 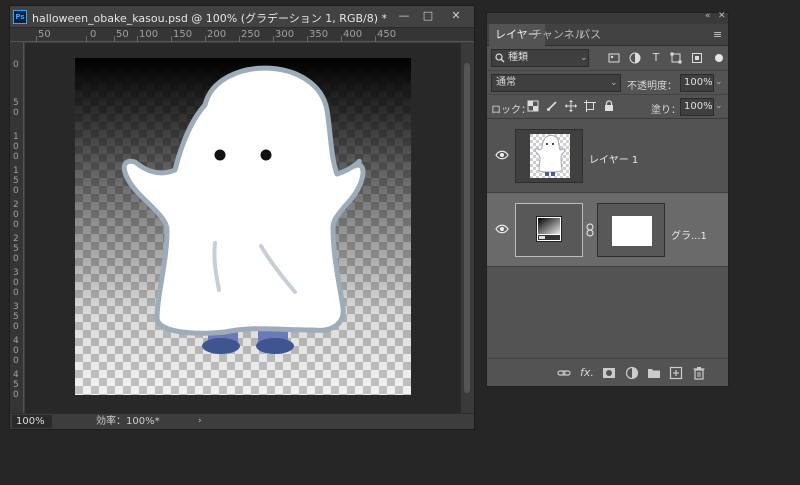 I want to click on mask-white-fill, so click(x=632, y=231).